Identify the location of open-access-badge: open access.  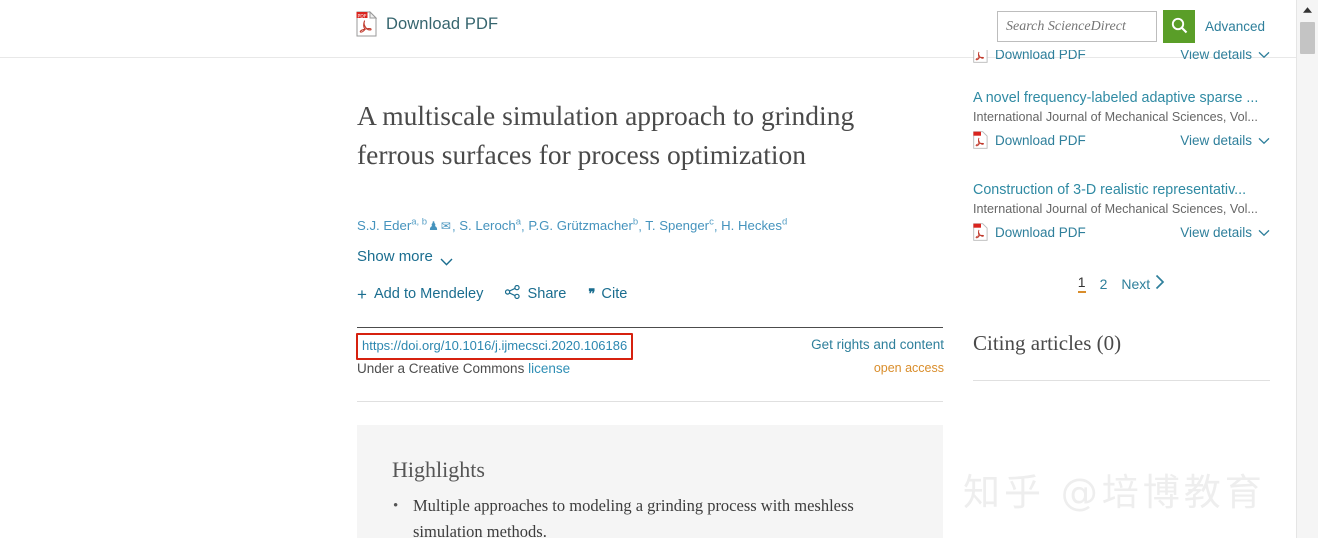
(908, 368).